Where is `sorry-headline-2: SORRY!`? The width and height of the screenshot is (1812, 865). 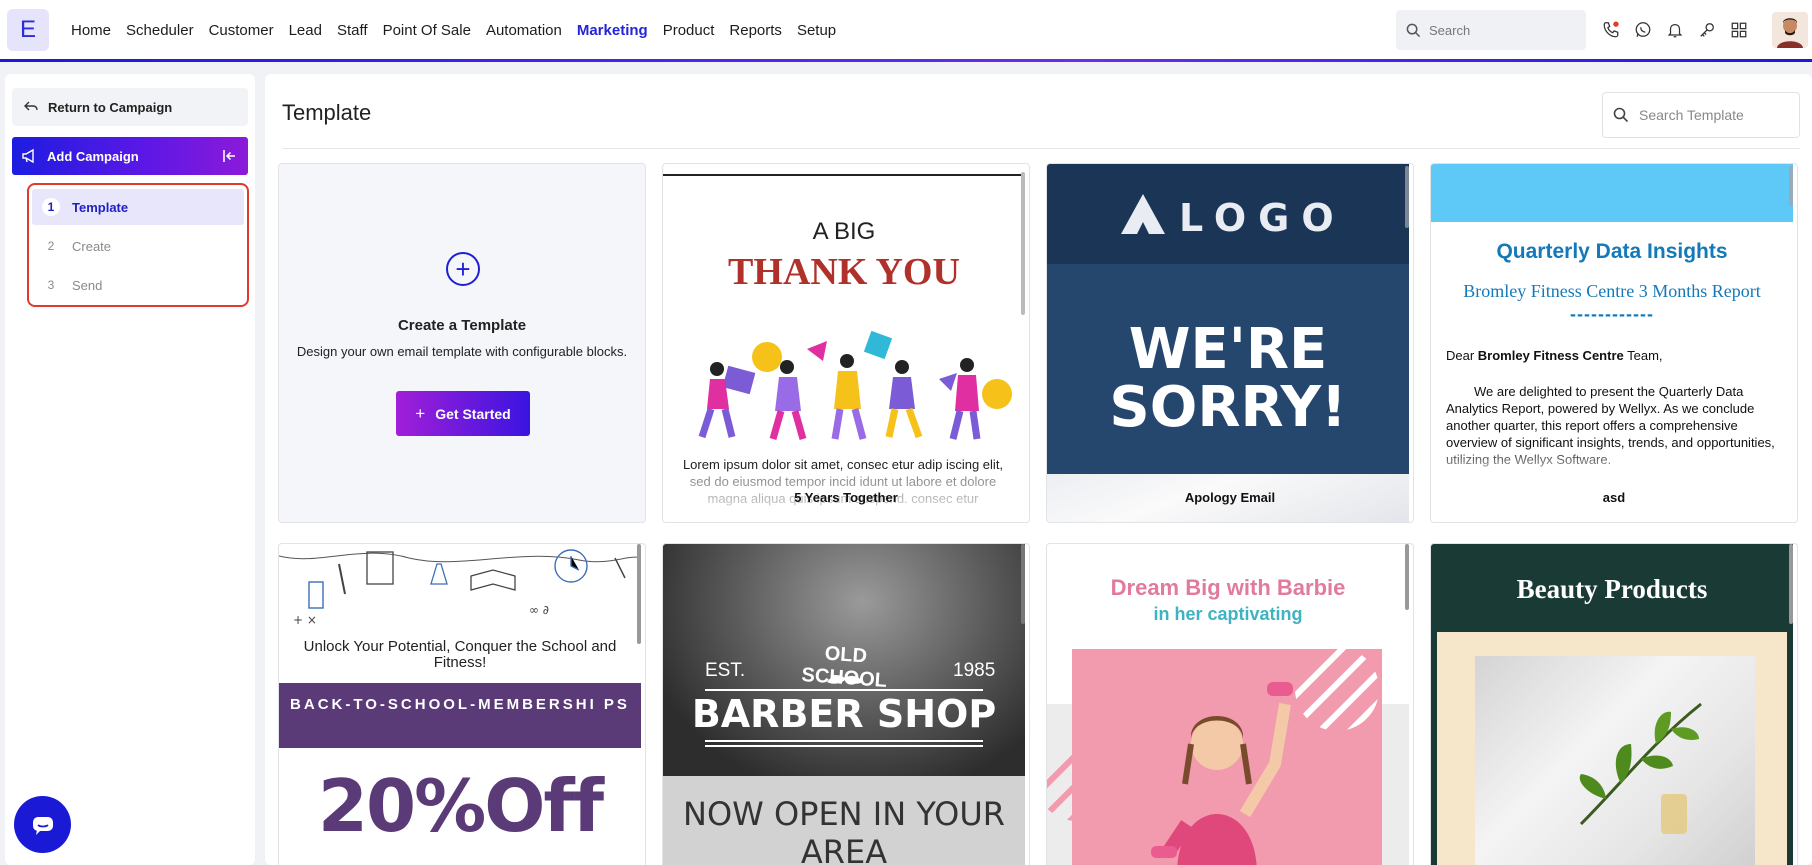 sorry-headline-2: SORRY! is located at coordinates (1228, 407).